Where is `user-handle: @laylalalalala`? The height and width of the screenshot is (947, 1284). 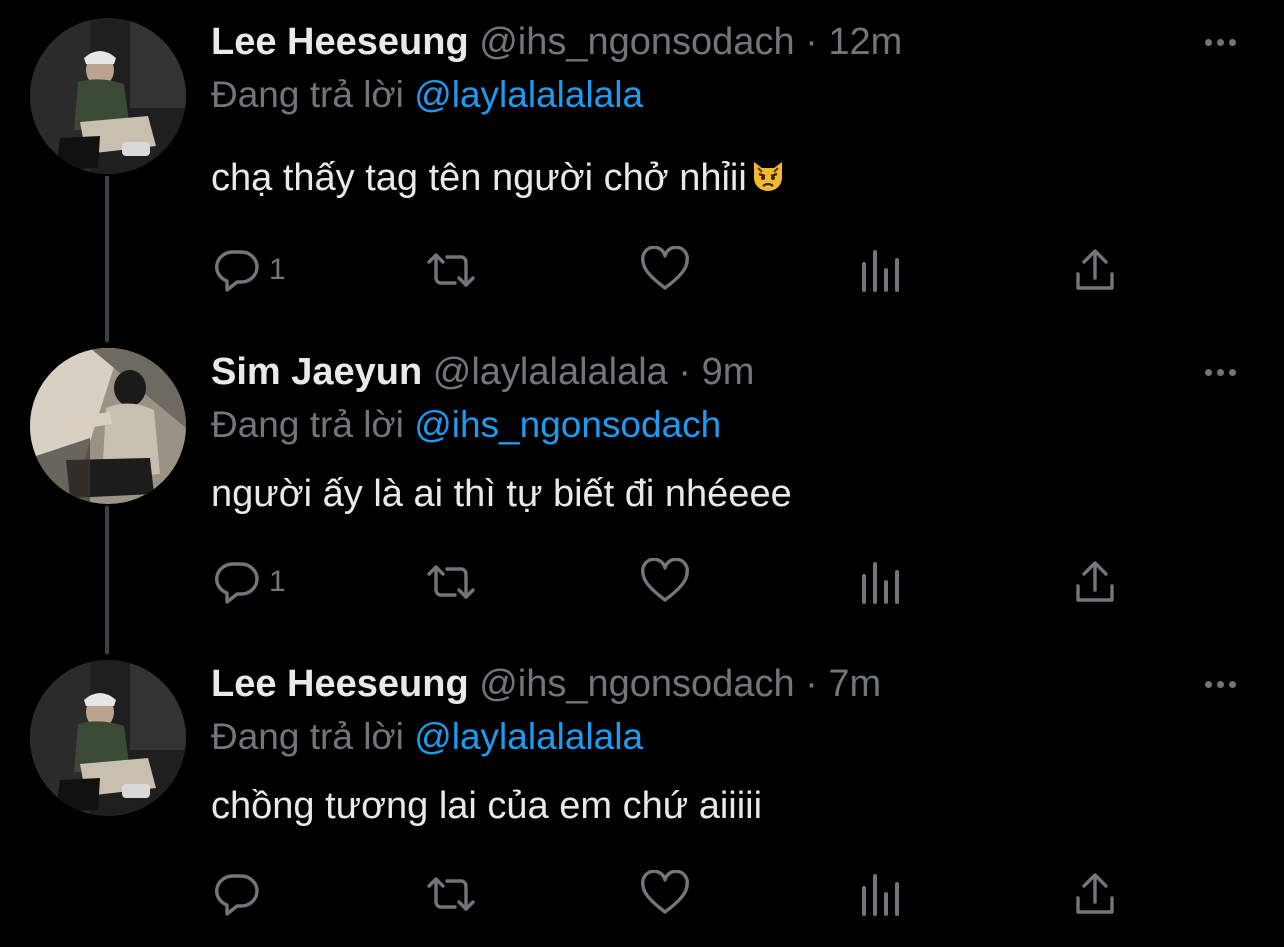
user-handle: @laylalalalala is located at coordinates (550, 372).